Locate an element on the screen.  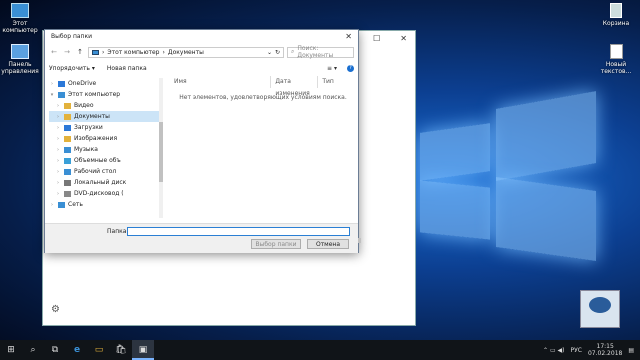
folder-label: Папка: is located at coordinates (118, 231).